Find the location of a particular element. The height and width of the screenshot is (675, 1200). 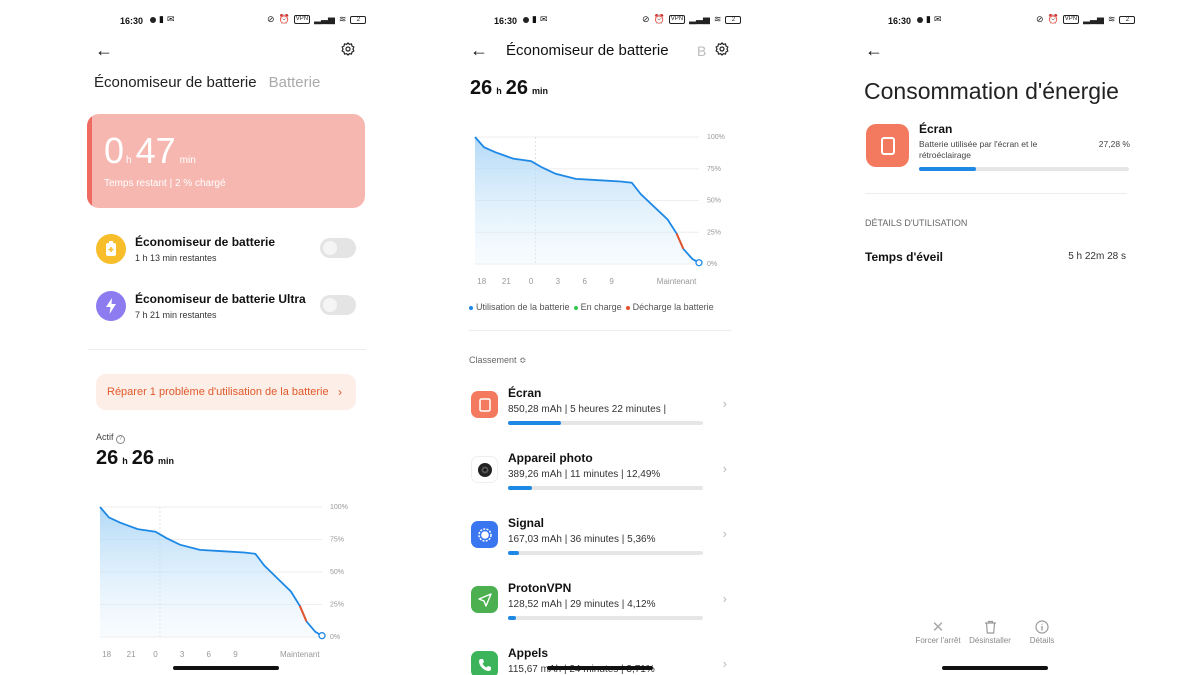

info-icon is located at coordinates (1042, 627).